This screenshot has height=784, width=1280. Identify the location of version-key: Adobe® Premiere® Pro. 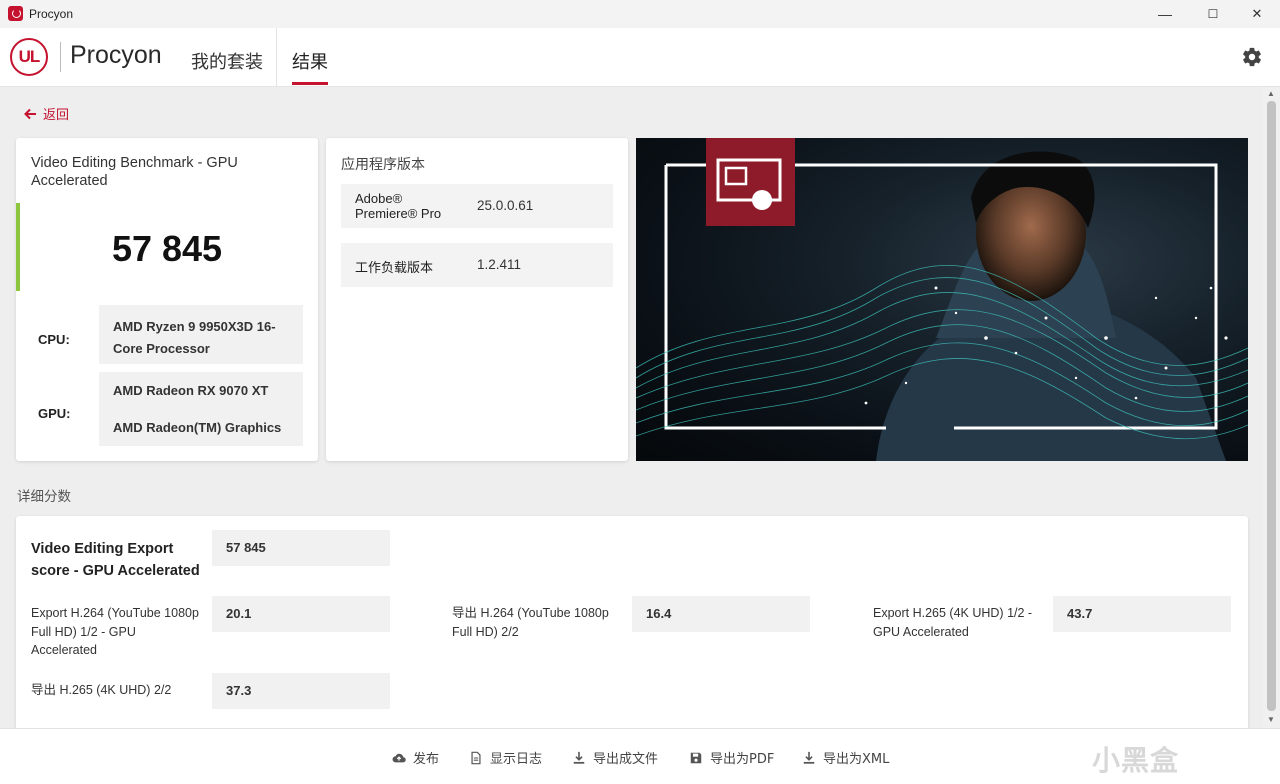
(398, 206).